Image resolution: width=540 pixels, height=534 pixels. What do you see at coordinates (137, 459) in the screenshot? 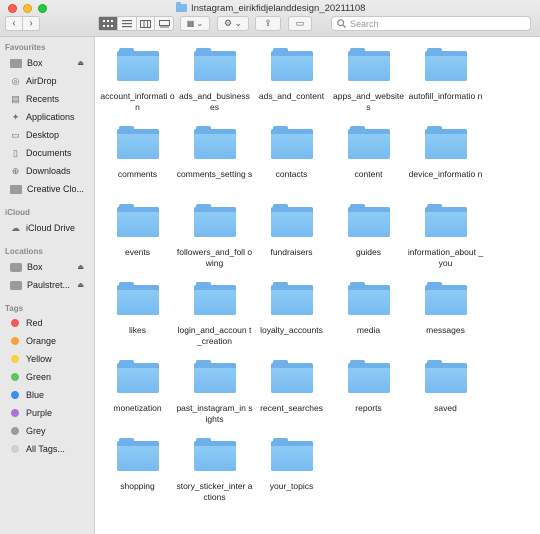
I see `folder-item: shopping` at bounding box center [137, 459].